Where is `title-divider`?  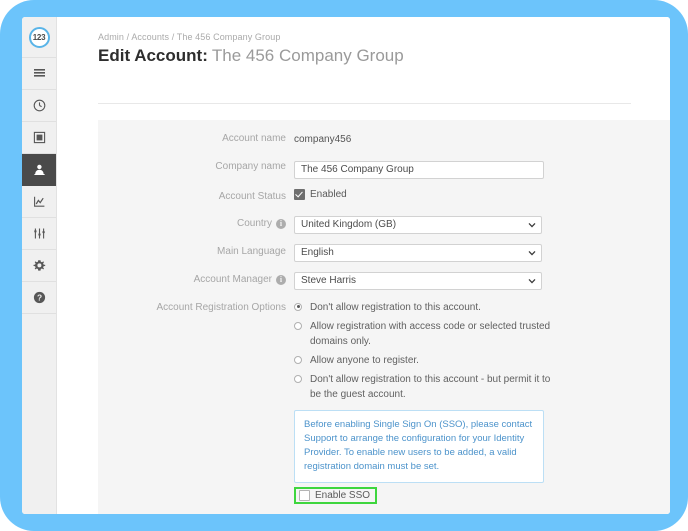
title-divider is located at coordinates (364, 103).